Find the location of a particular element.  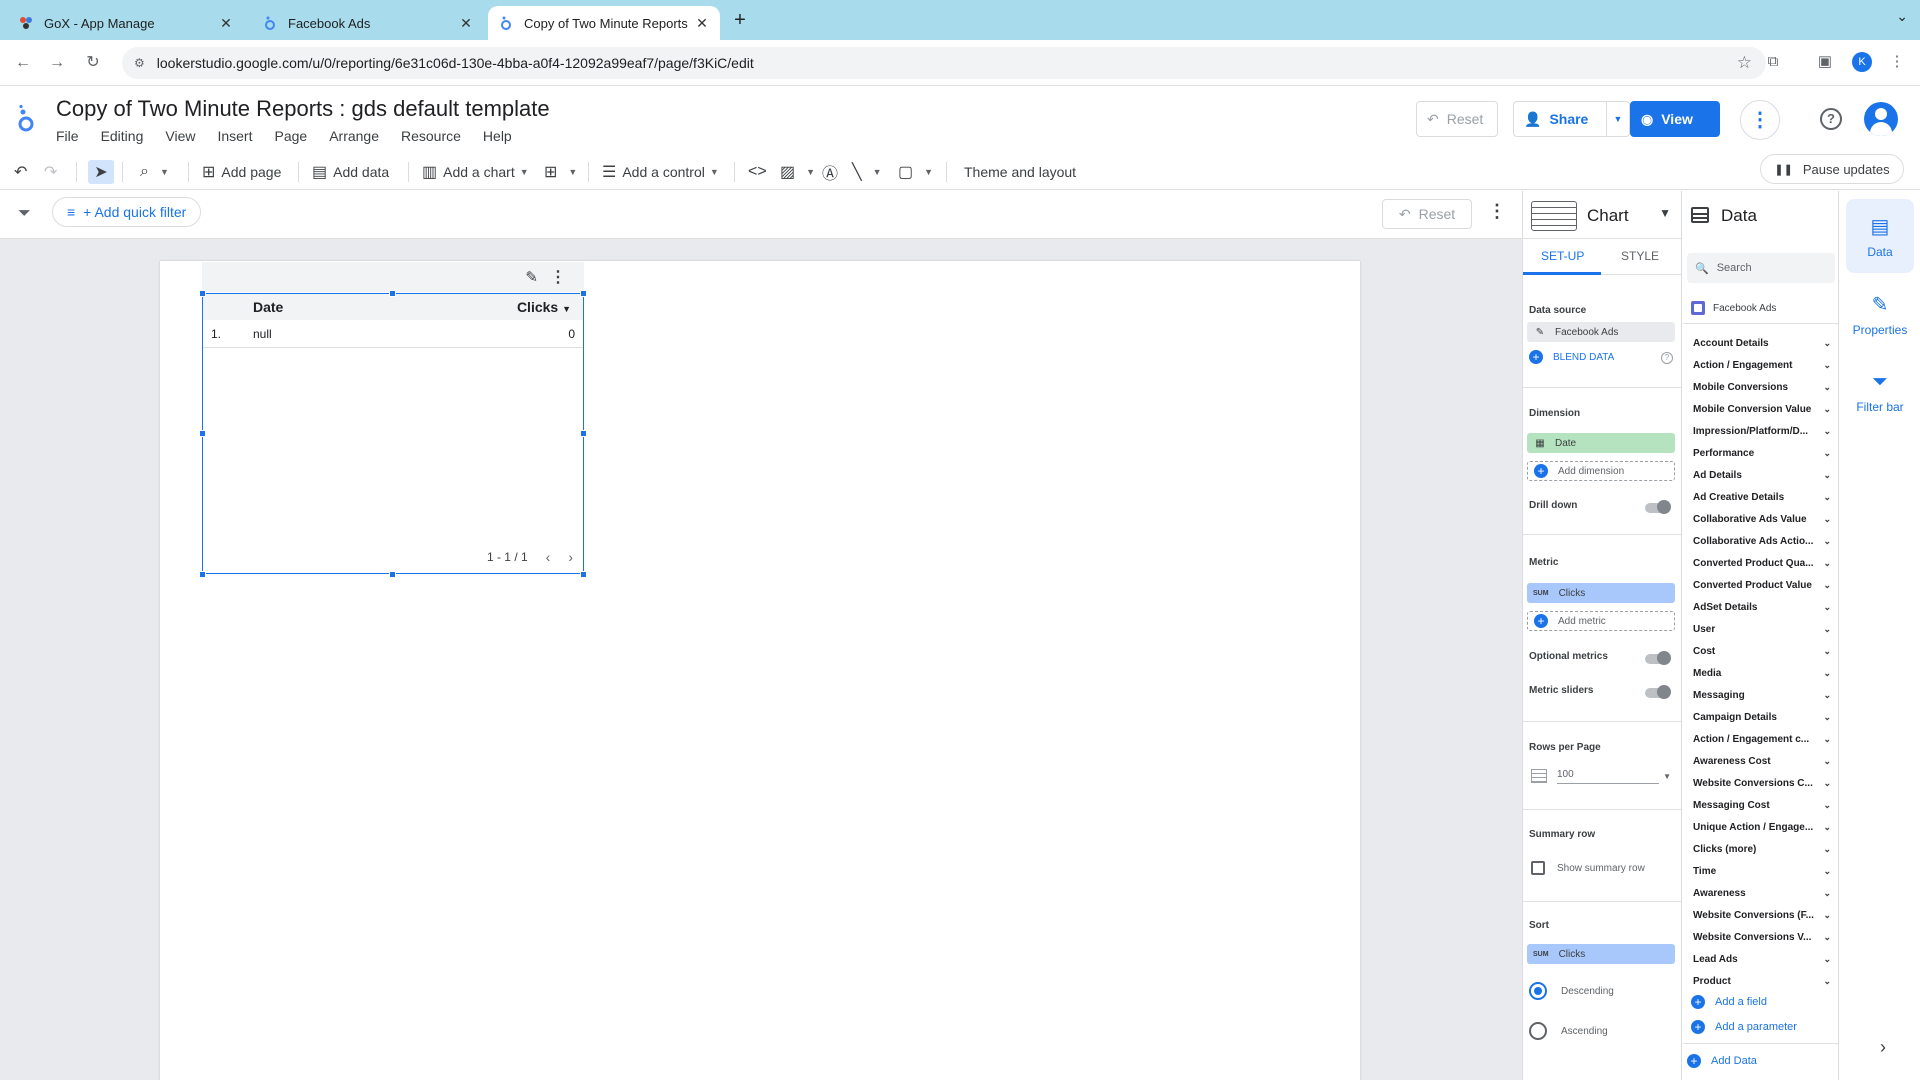

blend-data-button: + BLEND DATA is located at coordinates (1571, 357).